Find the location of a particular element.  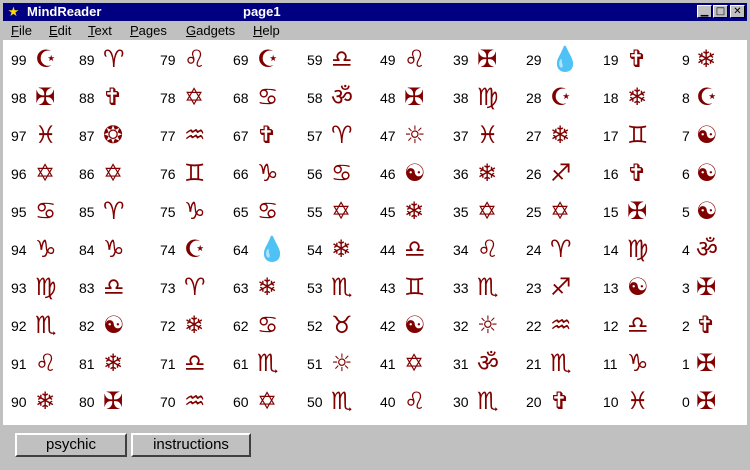

symbol-number: 27 is located at coordinates (534, 136).